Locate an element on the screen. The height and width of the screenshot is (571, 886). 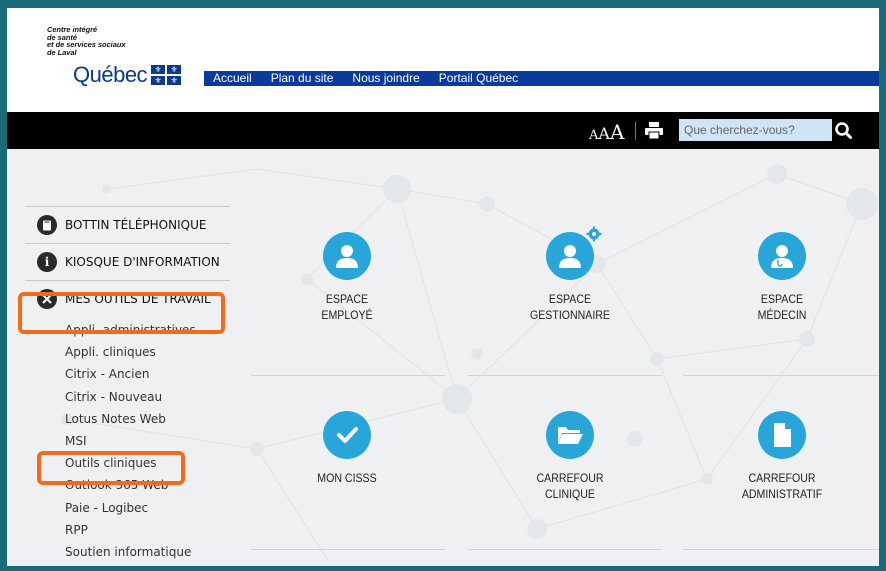
sidebar-item-kiosque: i KIOSQUE D'INFORMATION is located at coordinates (127, 261).